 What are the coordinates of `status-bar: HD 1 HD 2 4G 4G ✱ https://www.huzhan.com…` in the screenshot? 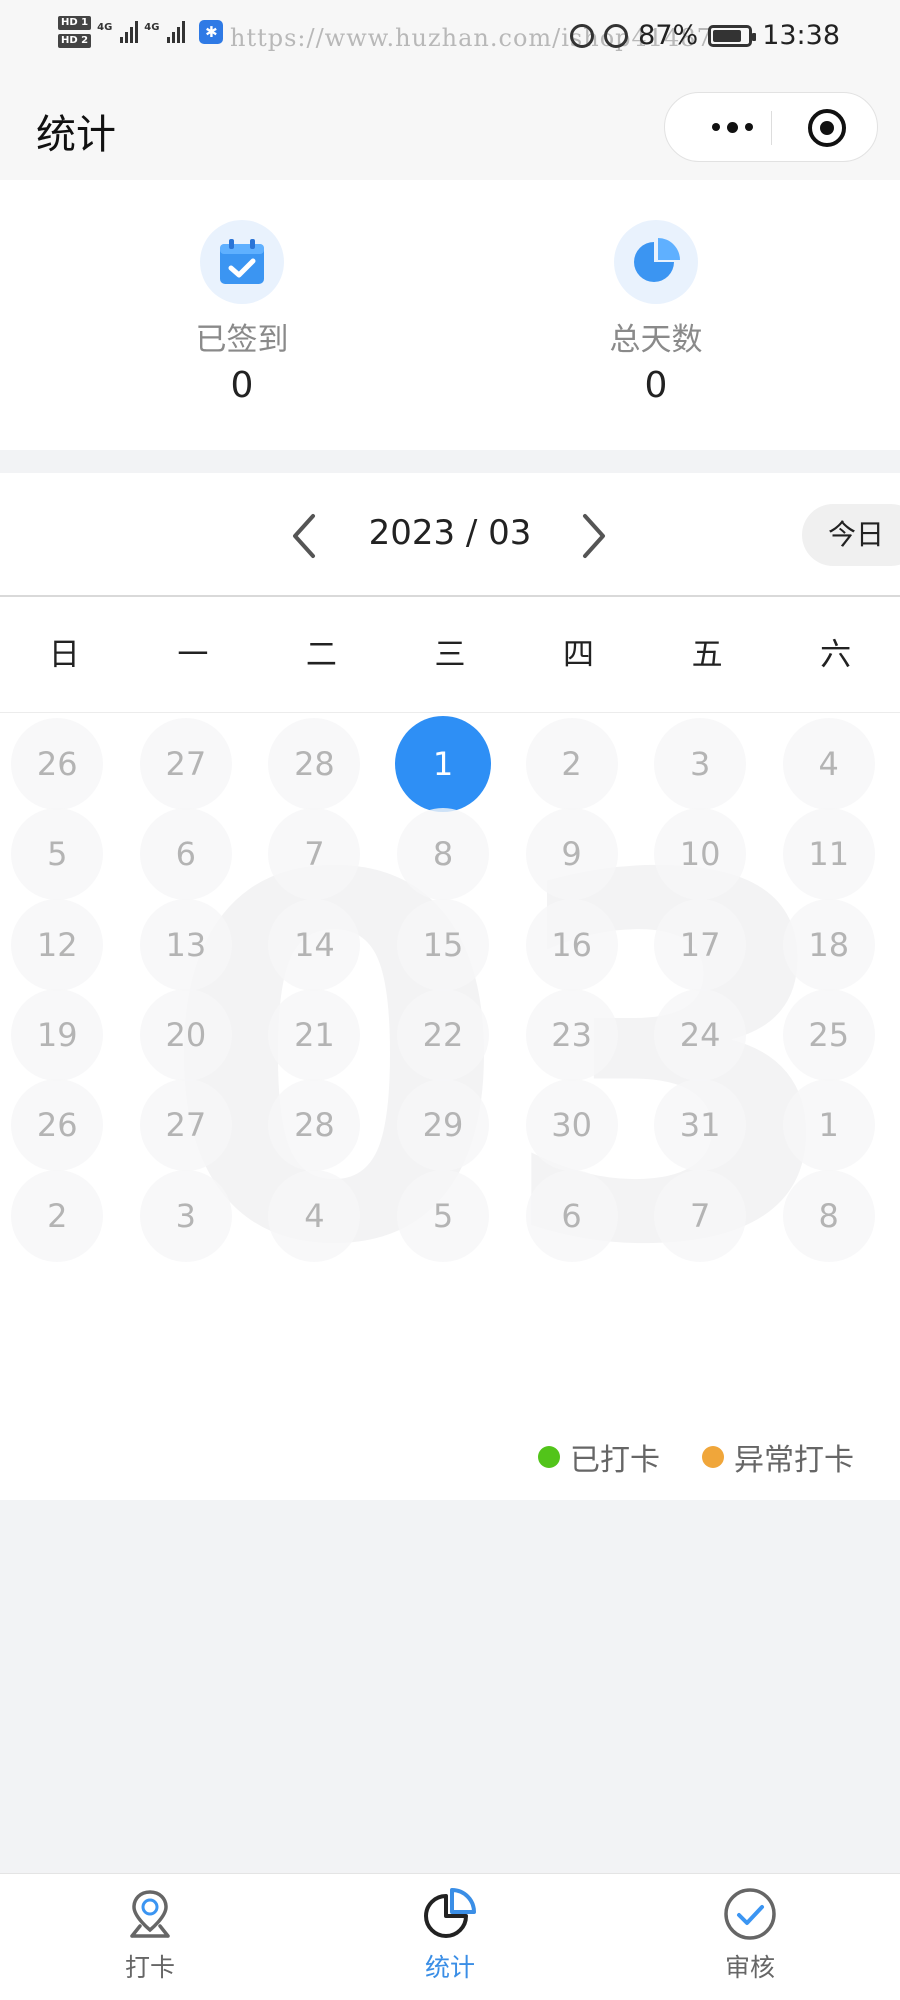 It's located at (450, 40).